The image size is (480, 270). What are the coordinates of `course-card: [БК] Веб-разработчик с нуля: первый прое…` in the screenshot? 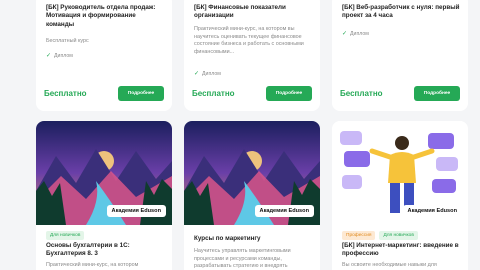 It's located at (400, 55).